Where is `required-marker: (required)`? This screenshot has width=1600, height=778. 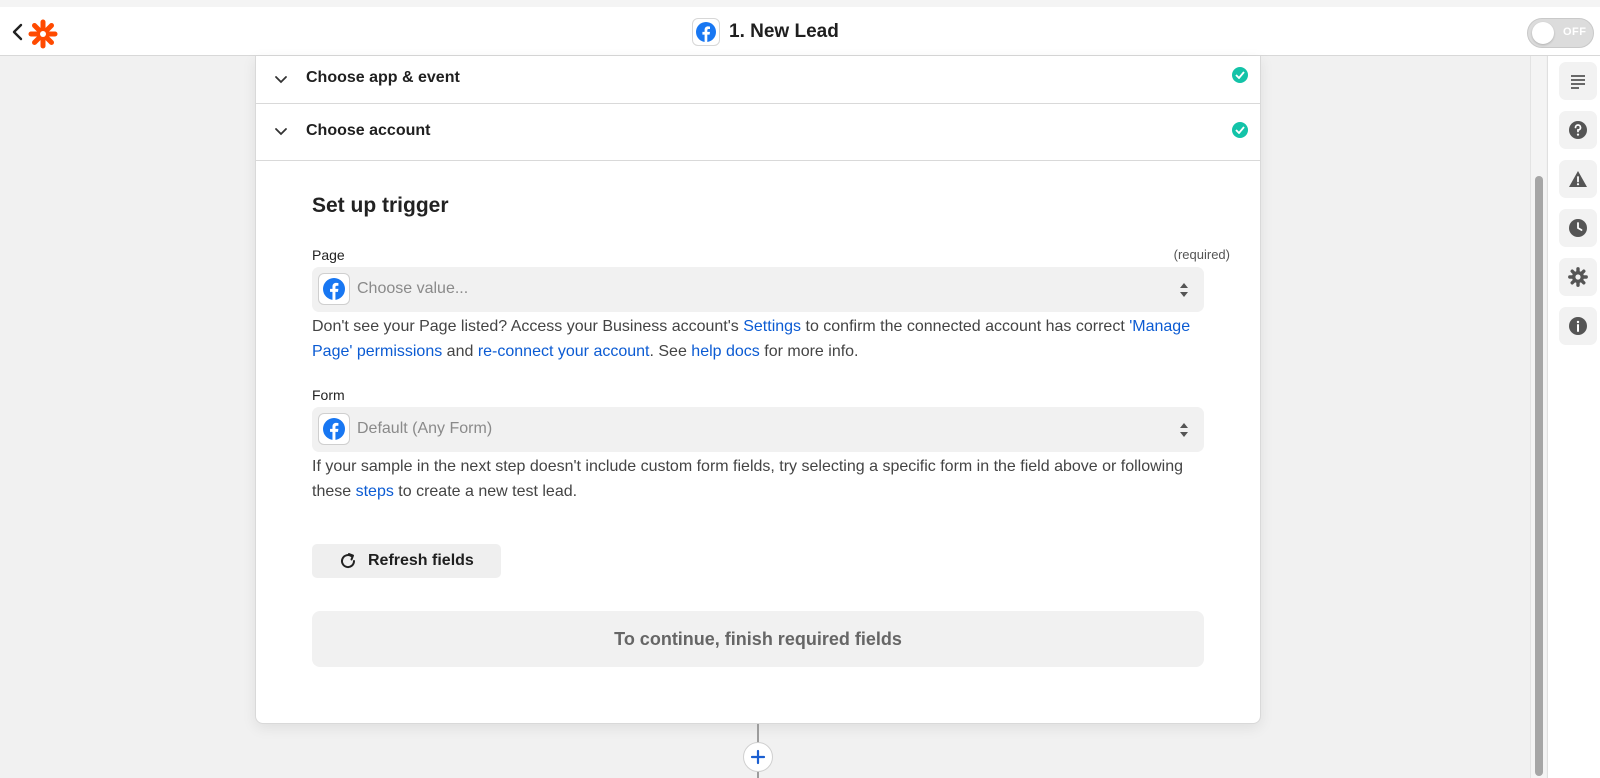 required-marker: (required) is located at coordinates (1201, 254).